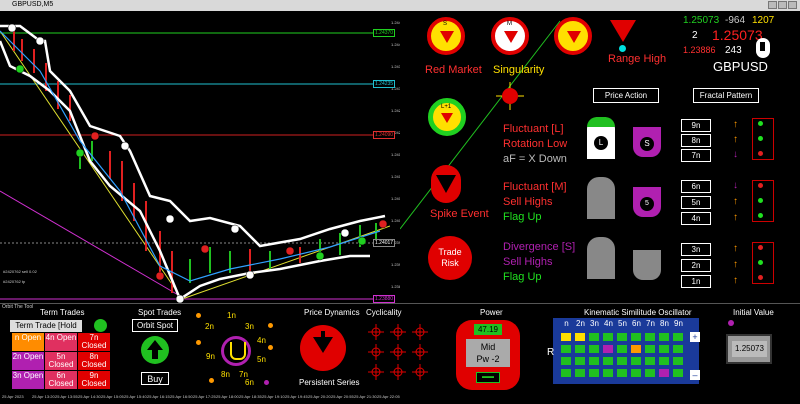  I want to click on orbit-spot-button: Orbit Spot, so click(155, 325).